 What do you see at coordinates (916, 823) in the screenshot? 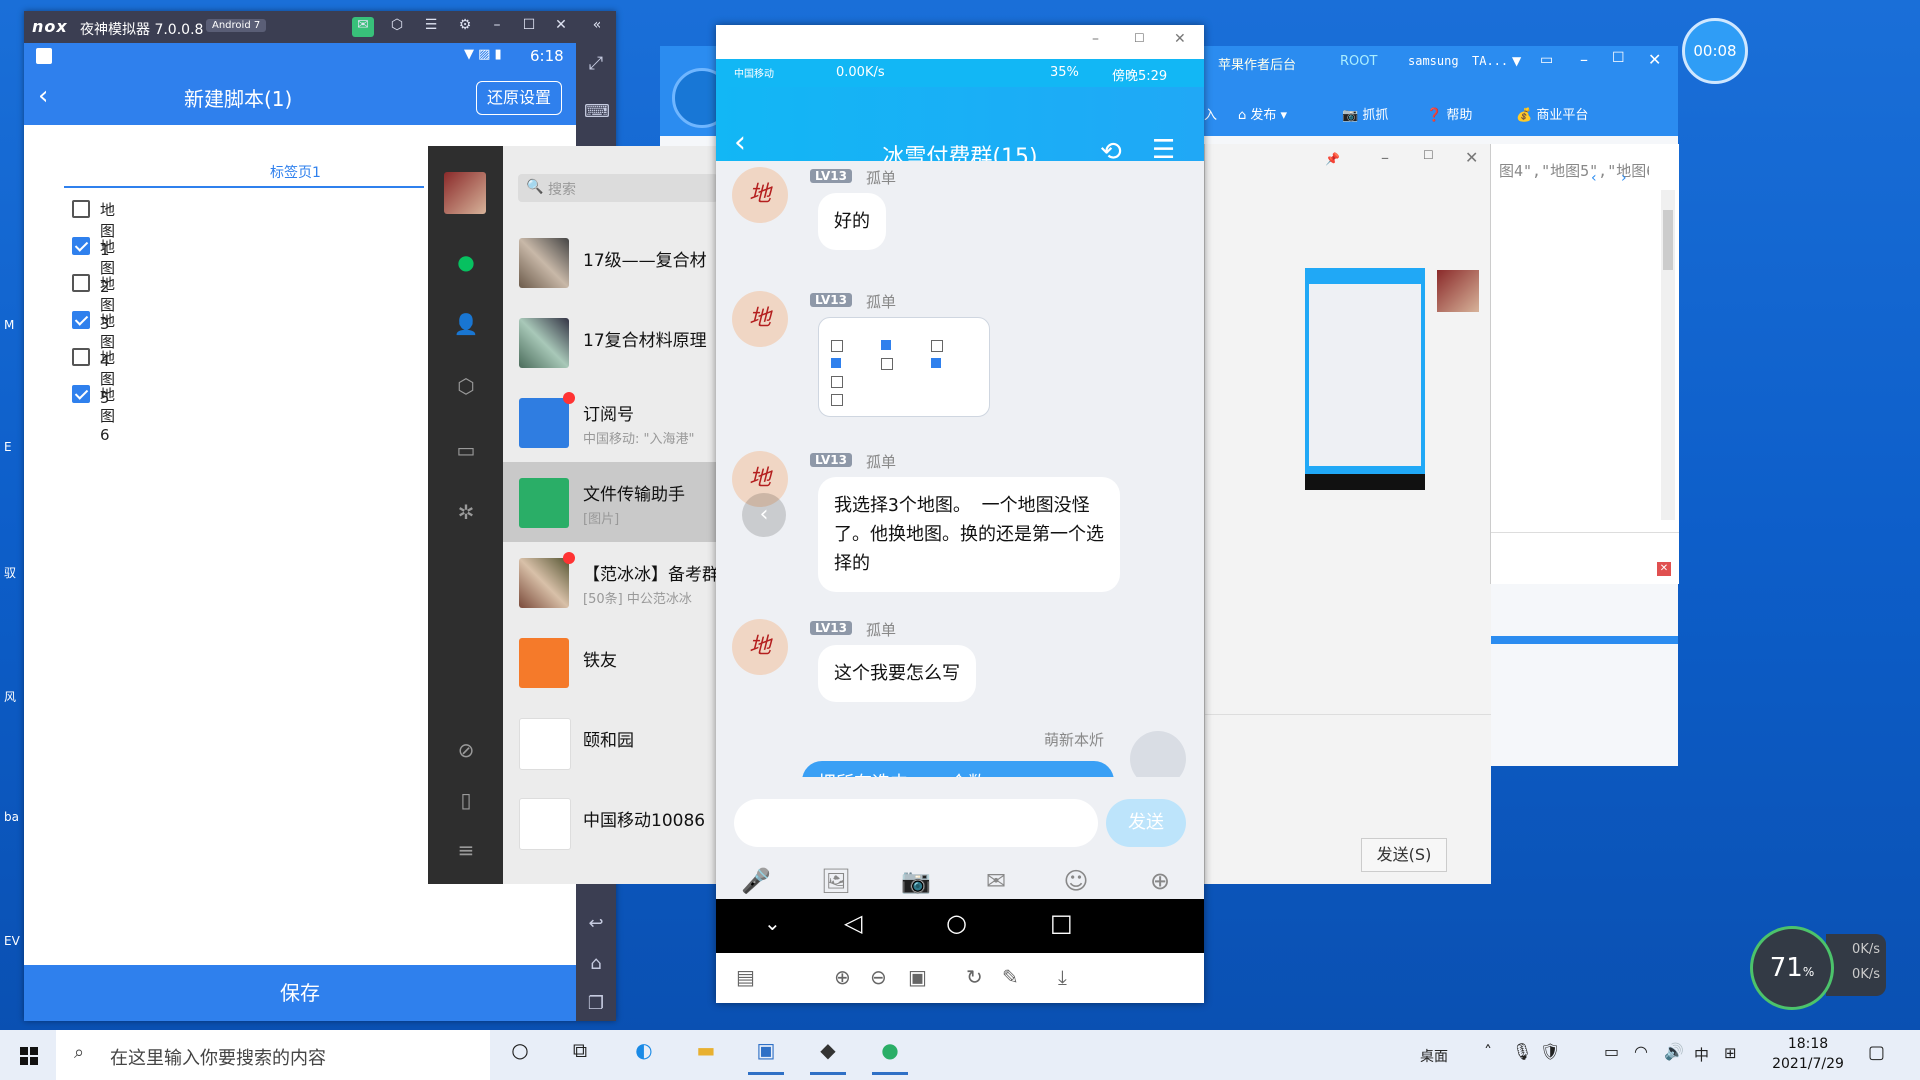
I see `message-input` at bounding box center [916, 823].